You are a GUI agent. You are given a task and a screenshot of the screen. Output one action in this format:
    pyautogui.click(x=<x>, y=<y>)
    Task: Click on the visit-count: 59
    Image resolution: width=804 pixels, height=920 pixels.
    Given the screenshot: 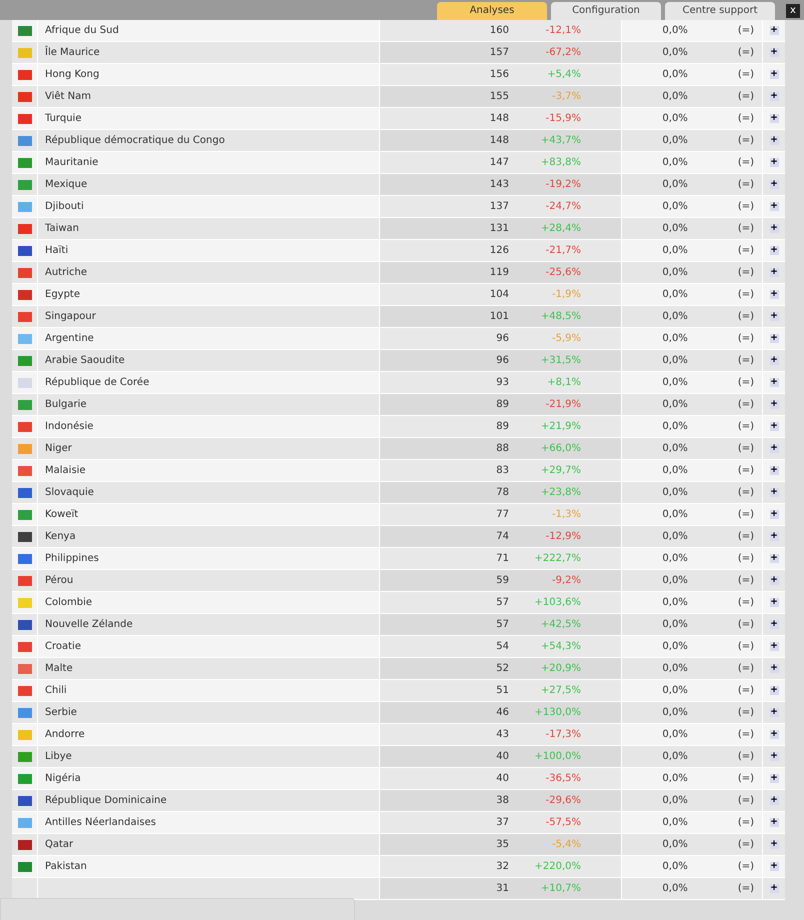 What is the action you would take?
    pyautogui.click(x=502, y=581)
    